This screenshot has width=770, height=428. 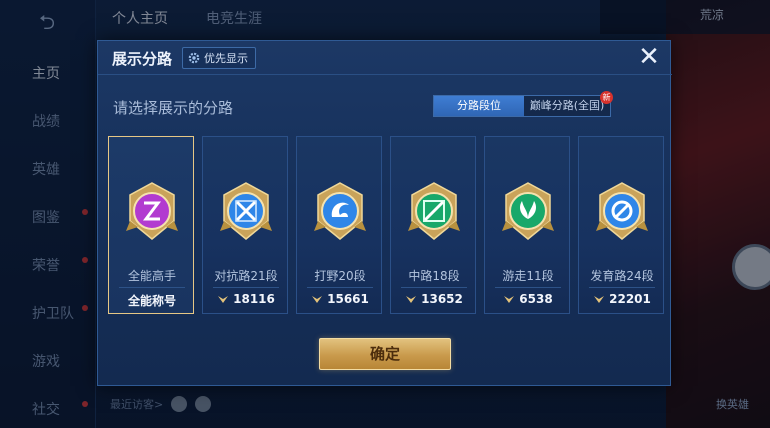 What do you see at coordinates (385, 354) in the screenshot?
I see `confirm-button: 确定` at bounding box center [385, 354].